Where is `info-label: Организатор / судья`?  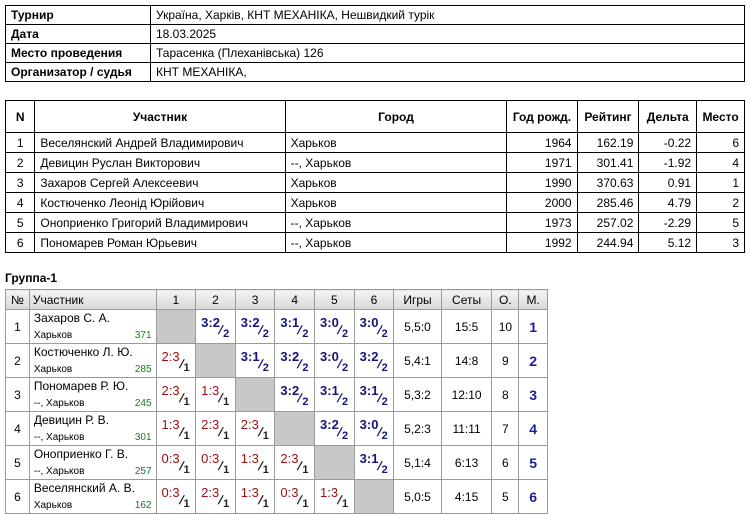 info-label: Организатор / судья is located at coordinates (78, 72).